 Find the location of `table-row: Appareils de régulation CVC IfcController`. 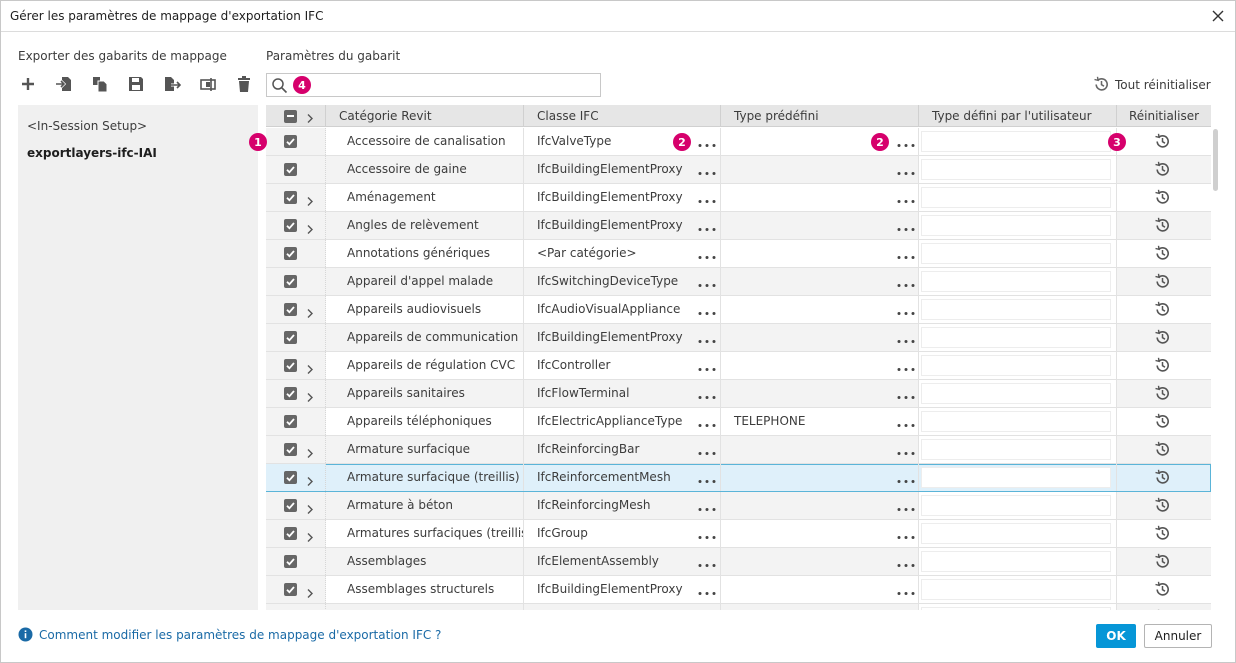

table-row: Appareils de régulation CVC IfcController is located at coordinates (738, 366).